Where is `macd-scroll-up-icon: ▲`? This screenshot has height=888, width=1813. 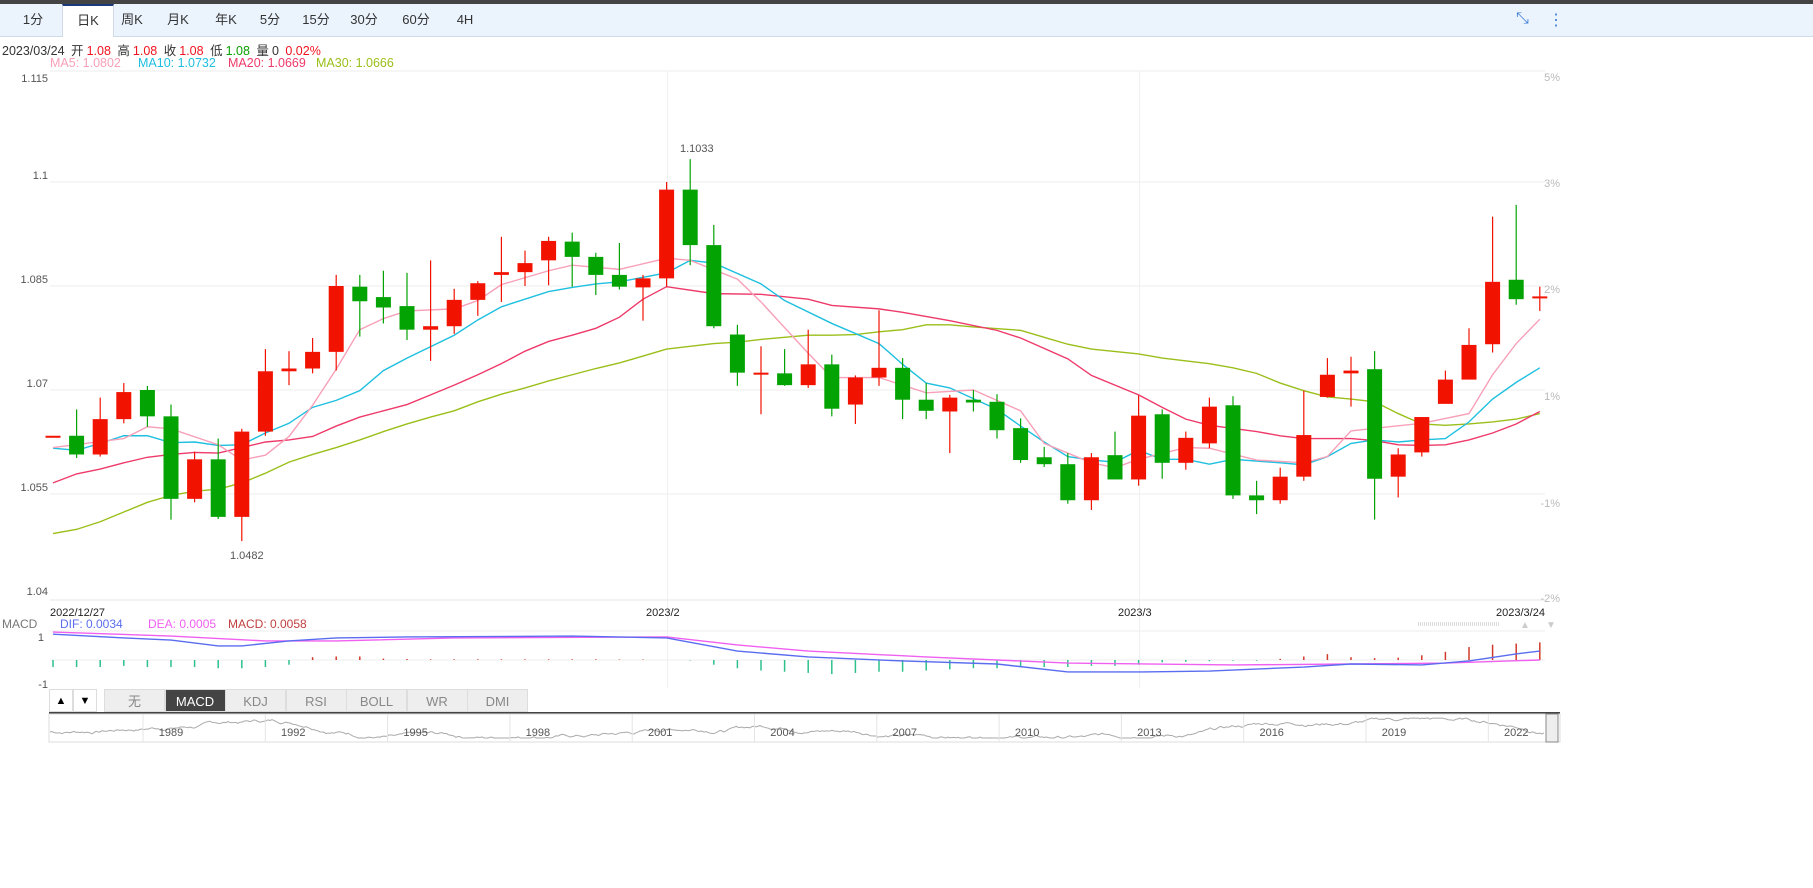 macd-scroll-up-icon: ▲ is located at coordinates (1525, 625).